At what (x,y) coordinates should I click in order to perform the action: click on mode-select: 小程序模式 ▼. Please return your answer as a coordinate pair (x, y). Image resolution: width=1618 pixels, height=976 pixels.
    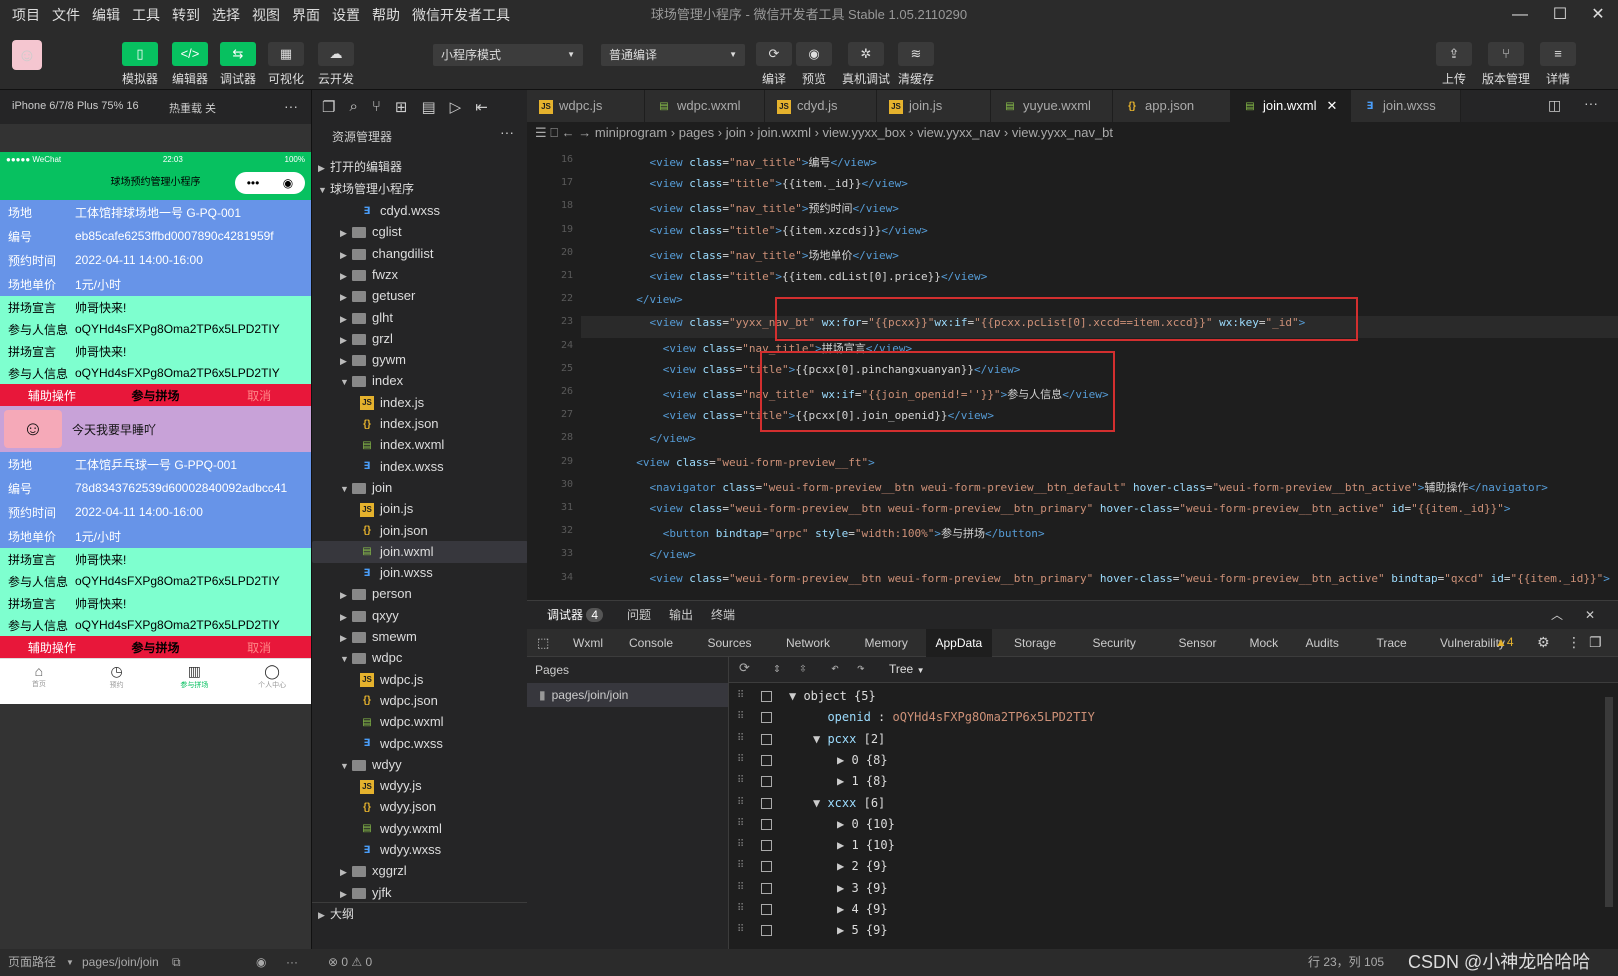
    Looking at the image, I should click on (508, 55).